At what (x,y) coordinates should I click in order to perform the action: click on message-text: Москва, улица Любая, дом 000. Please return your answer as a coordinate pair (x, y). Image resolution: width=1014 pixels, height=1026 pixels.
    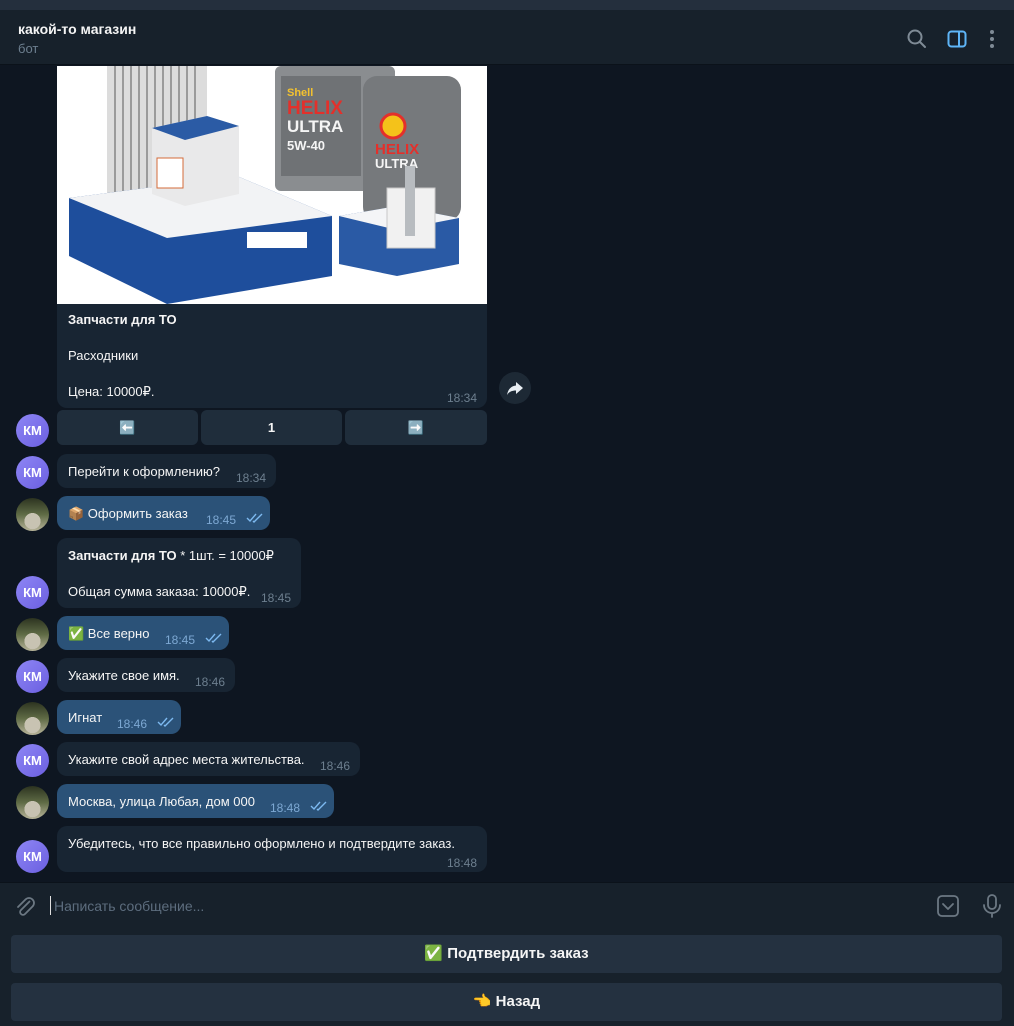
    Looking at the image, I should click on (161, 801).